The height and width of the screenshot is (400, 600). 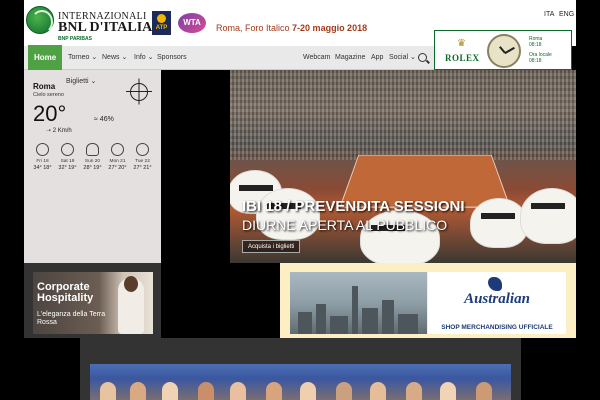 I want to click on clock-icon, so click(x=504, y=51).